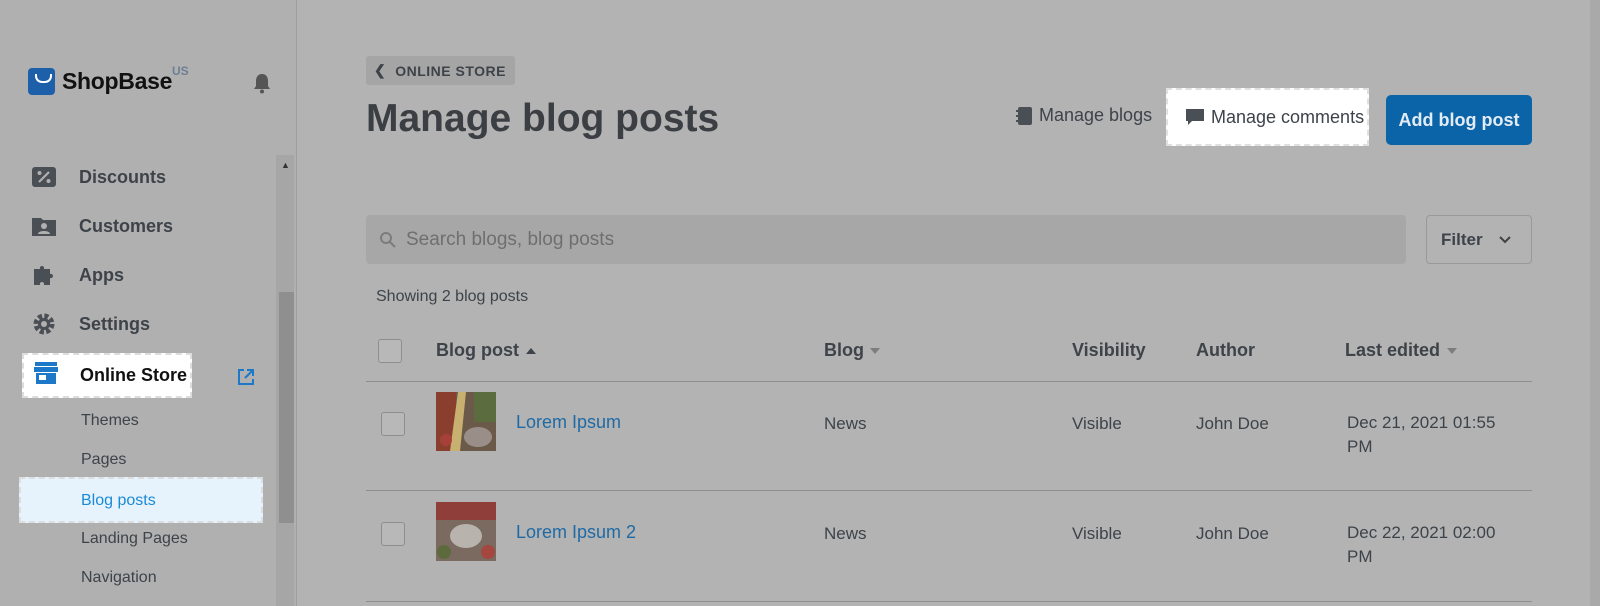 Image resolution: width=1600 pixels, height=606 pixels. What do you see at coordinates (110, 421) in the screenshot?
I see `sidebar-sub-item-themes: Themes` at bounding box center [110, 421].